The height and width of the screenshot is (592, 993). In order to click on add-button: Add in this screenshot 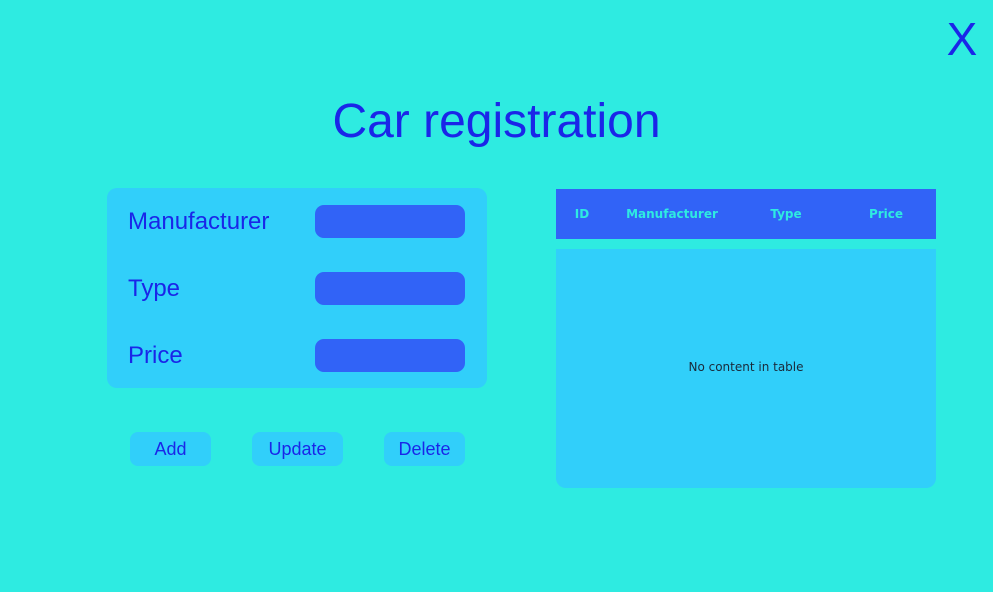, I will do `click(170, 449)`.